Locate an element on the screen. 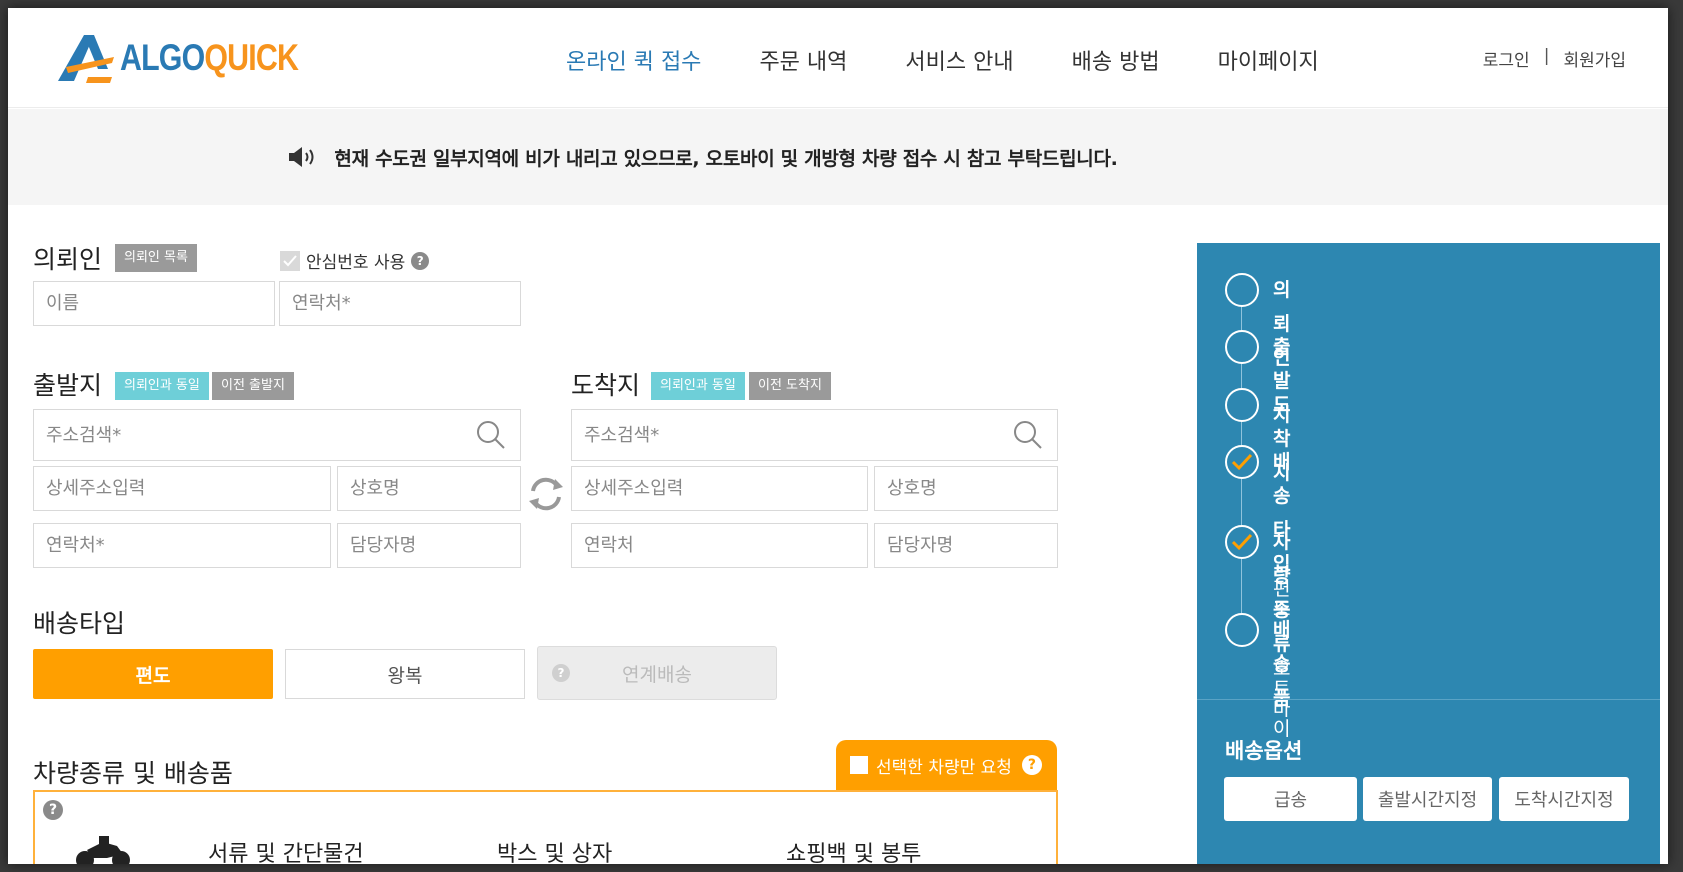 The image size is (1683, 872). origin-detail-input is located at coordinates (182, 488).